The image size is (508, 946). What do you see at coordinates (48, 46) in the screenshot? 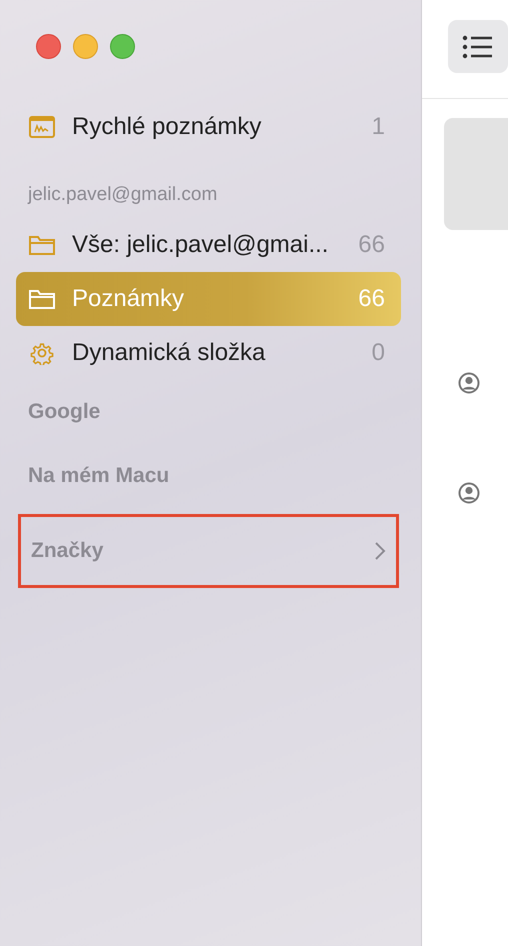
I see `close-button` at bounding box center [48, 46].